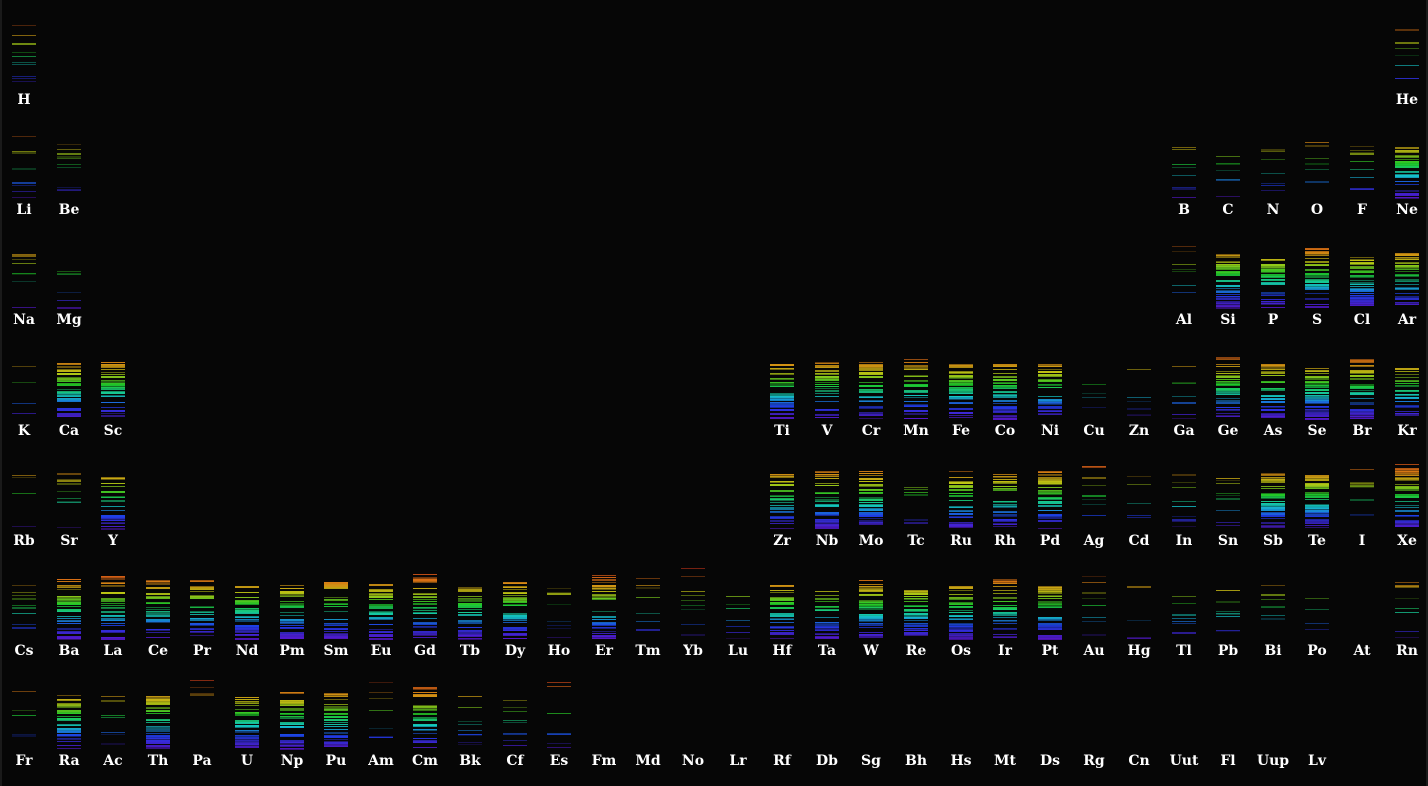 The image size is (1428, 786). Describe the element at coordinates (247, 717) in the screenshot. I see `element-cell-u: U` at that location.